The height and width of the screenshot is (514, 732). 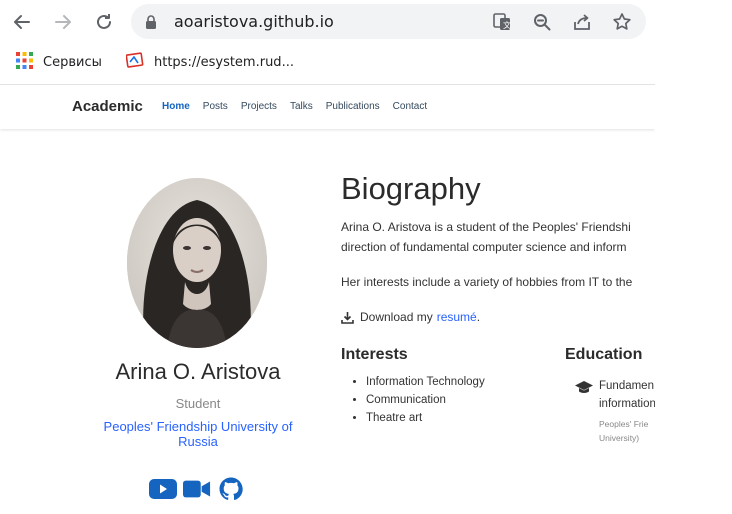 I want to click on resume-link: resumé, so click(x=457, y=317).